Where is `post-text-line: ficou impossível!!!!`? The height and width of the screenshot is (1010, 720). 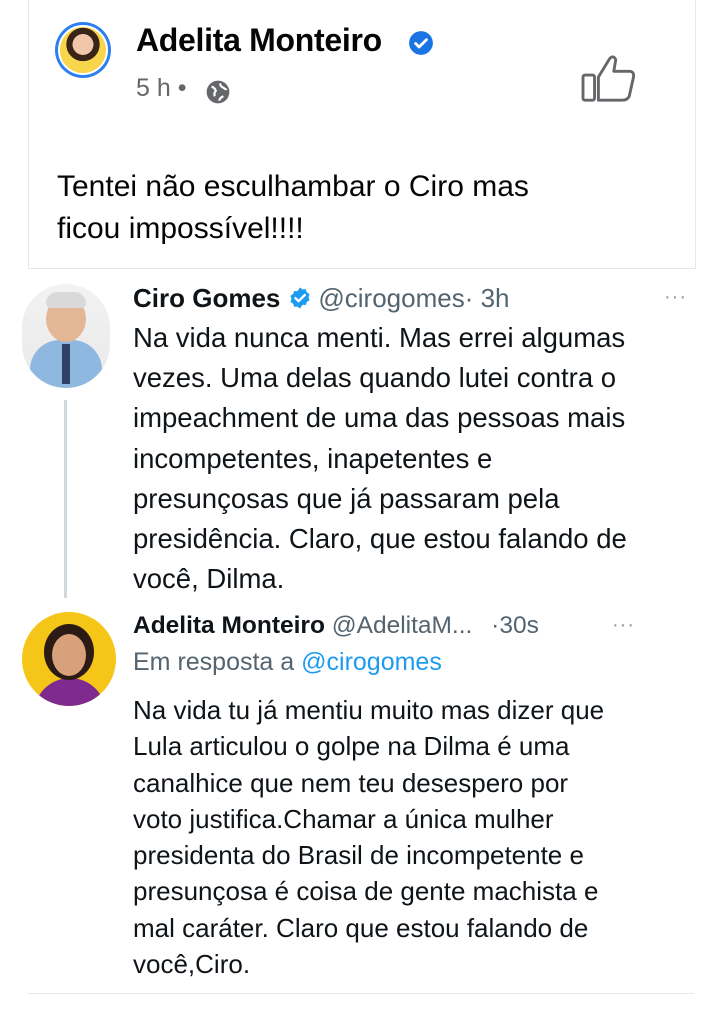
post-text-line: ficou impossível!!!! is located at coordinates (180, 228).